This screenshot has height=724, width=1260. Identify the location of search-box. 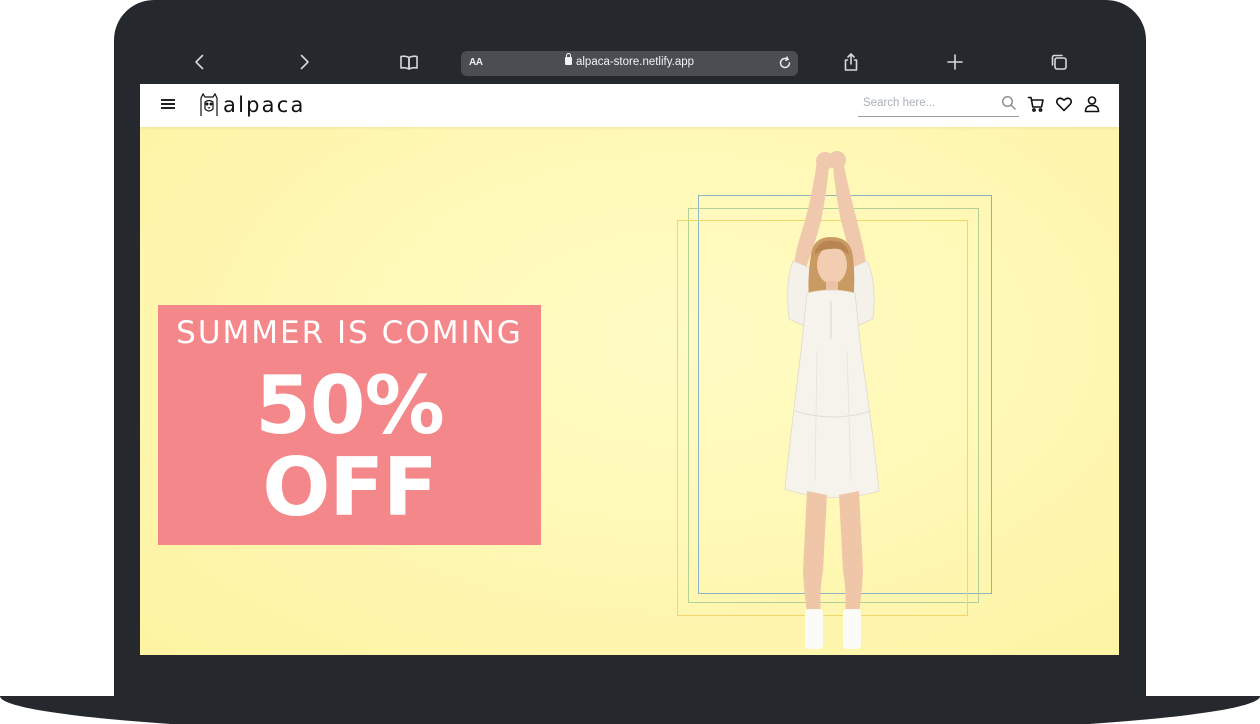
(938, 105).